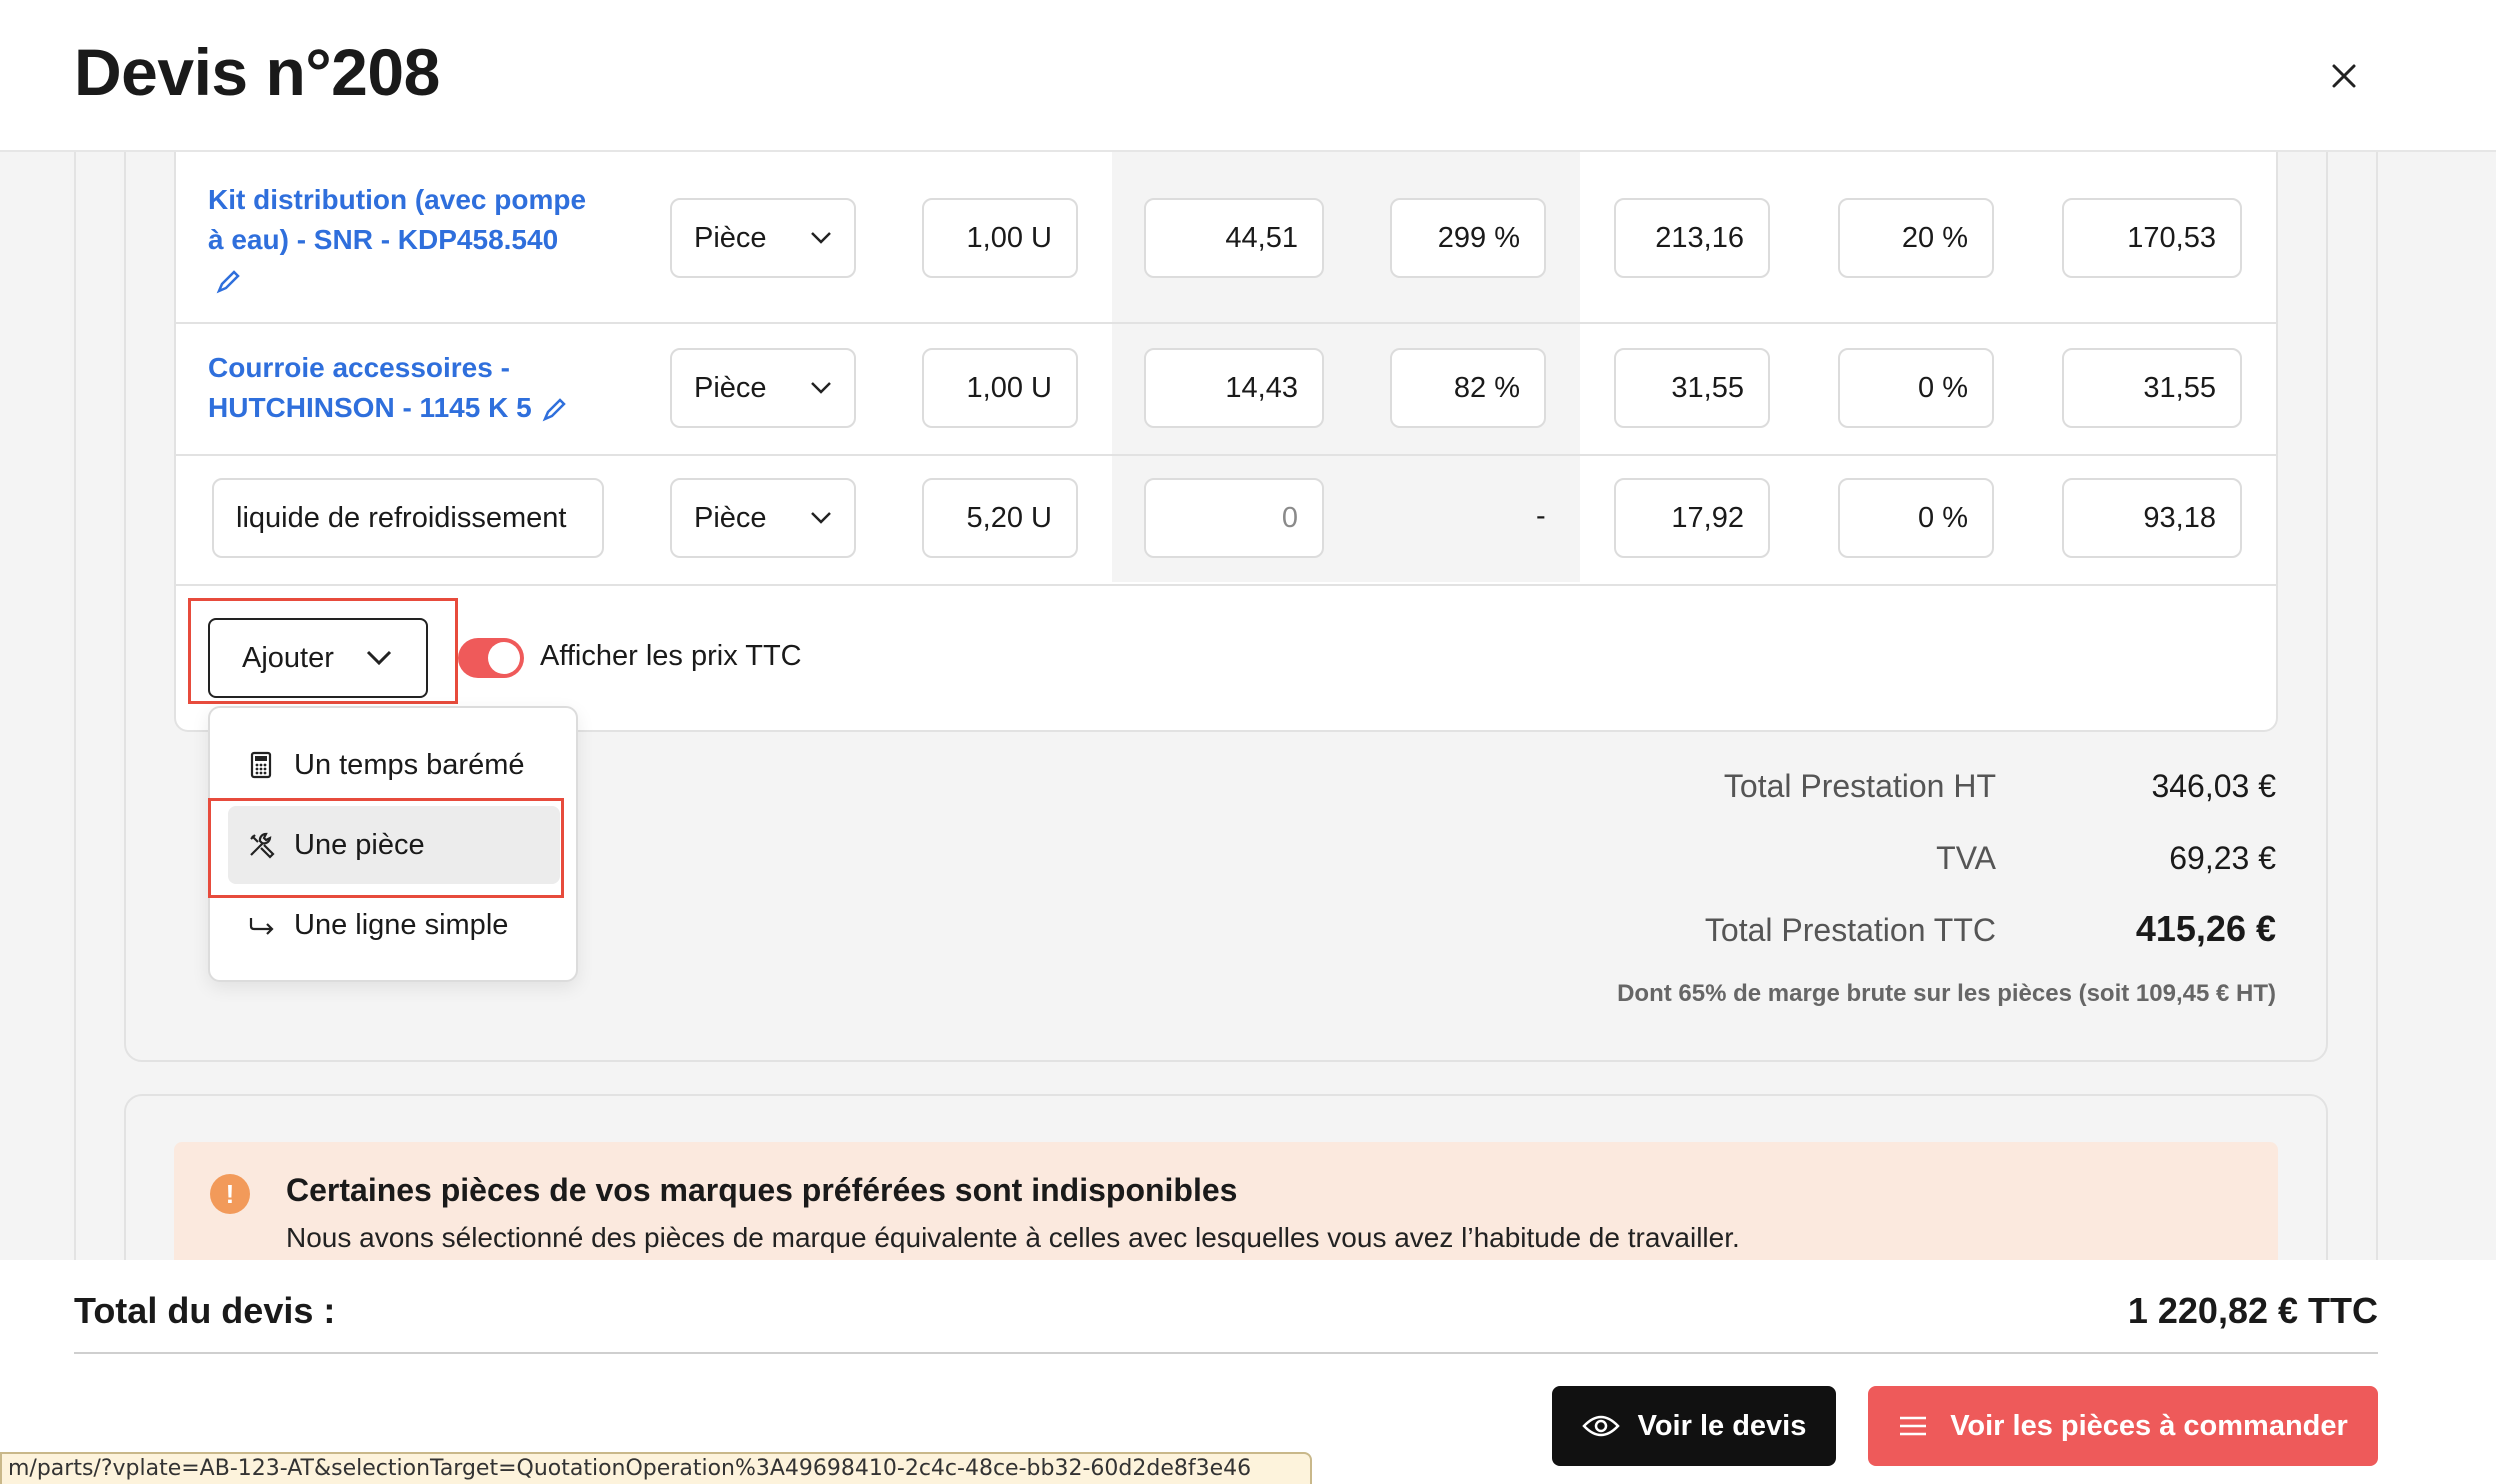  What do you see at coordinates (1468, 388) in the screenshot?
I see `margin-field: 82 %` at bounding box center [1468, 388].